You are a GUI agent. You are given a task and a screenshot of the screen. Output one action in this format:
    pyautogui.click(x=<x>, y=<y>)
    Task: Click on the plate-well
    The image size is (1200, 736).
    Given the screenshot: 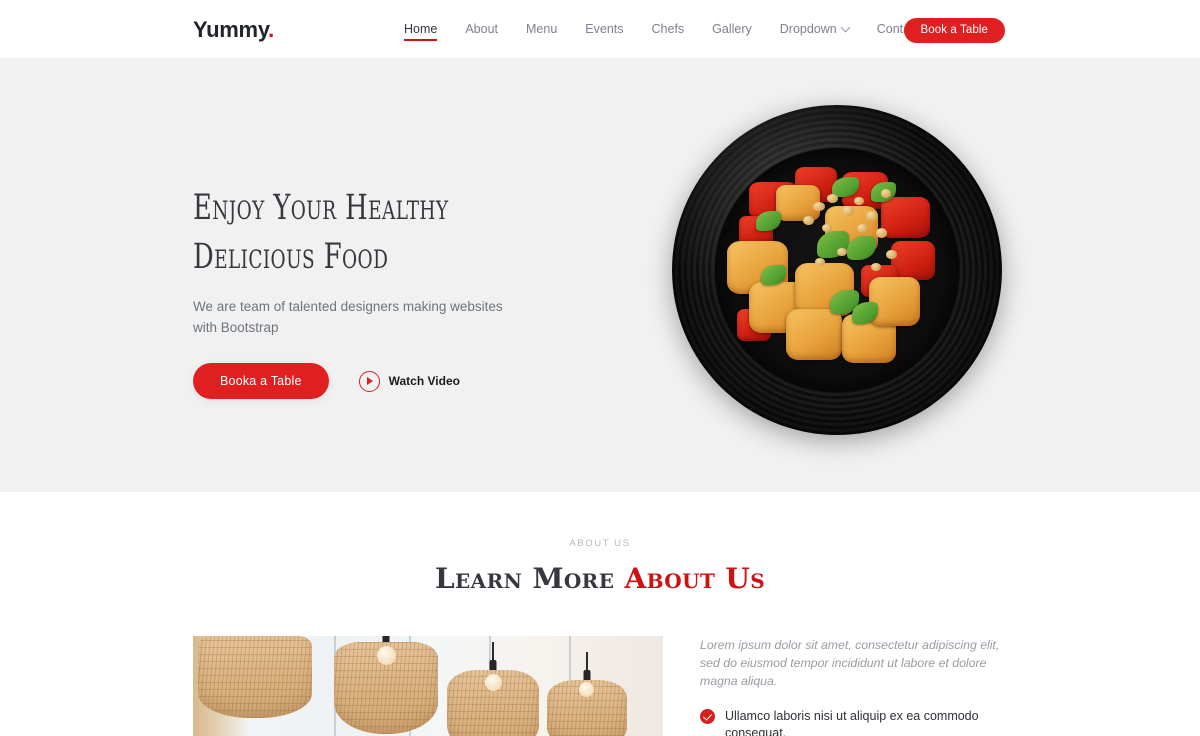 What is the action you would take?
    pyautogui.click(x=837, y=270)
    